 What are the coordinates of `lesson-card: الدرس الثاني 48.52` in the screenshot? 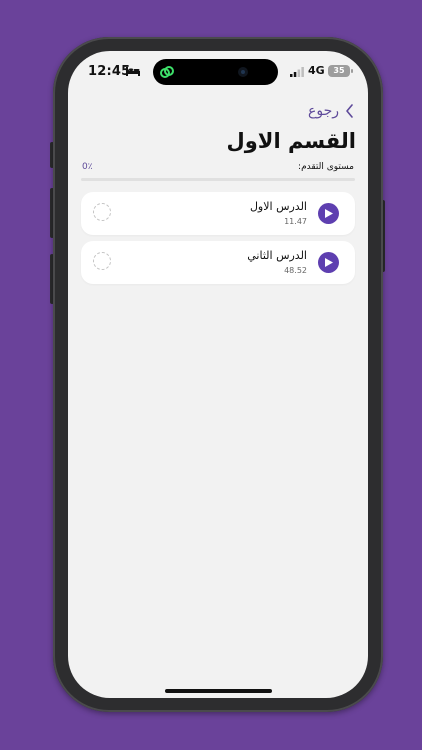 It's located at (218, 262).